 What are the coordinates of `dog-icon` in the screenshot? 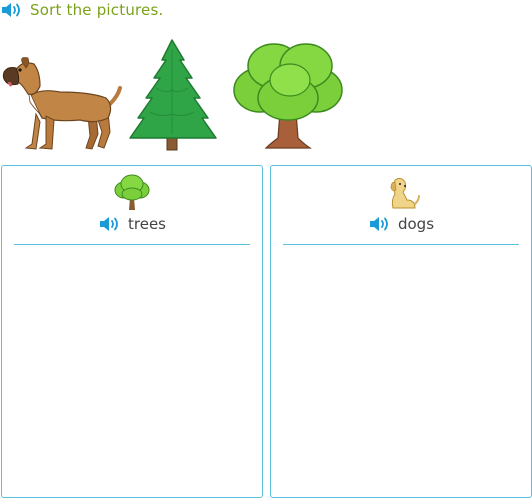 It's located at (401, 195).